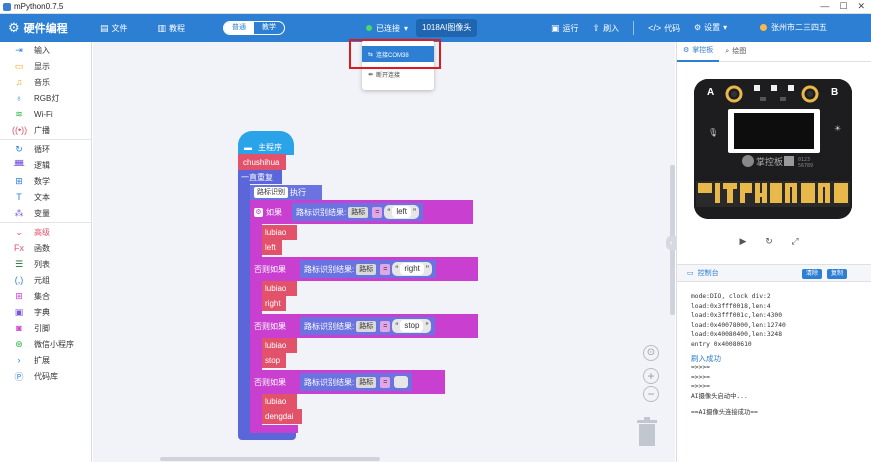 The width and height of the screenshot is (871, 462). I want to click on condition-label: 路标识别结果:, so click(321, 212).